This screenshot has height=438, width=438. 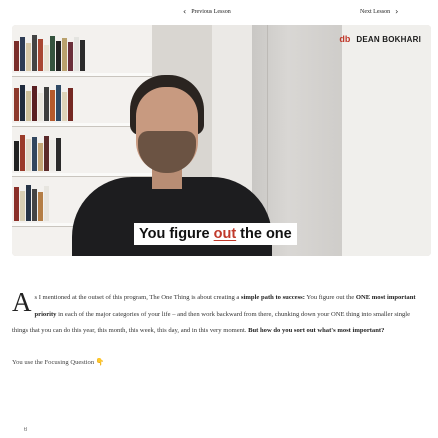 What do you see at coordinates (388, 39) in the screenshot?
I see `brand-name: DEAN BOKHARI` at bounding box center [388, 39].